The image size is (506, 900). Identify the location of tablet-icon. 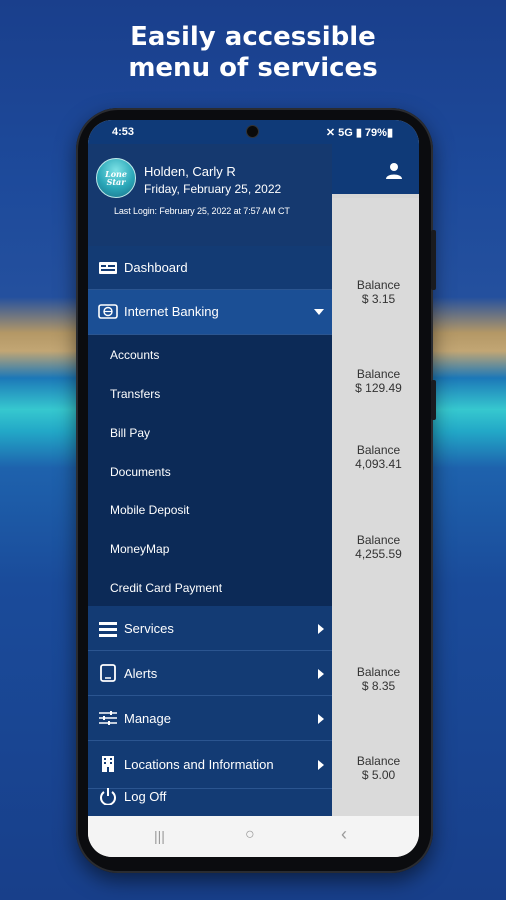
(108, 673).